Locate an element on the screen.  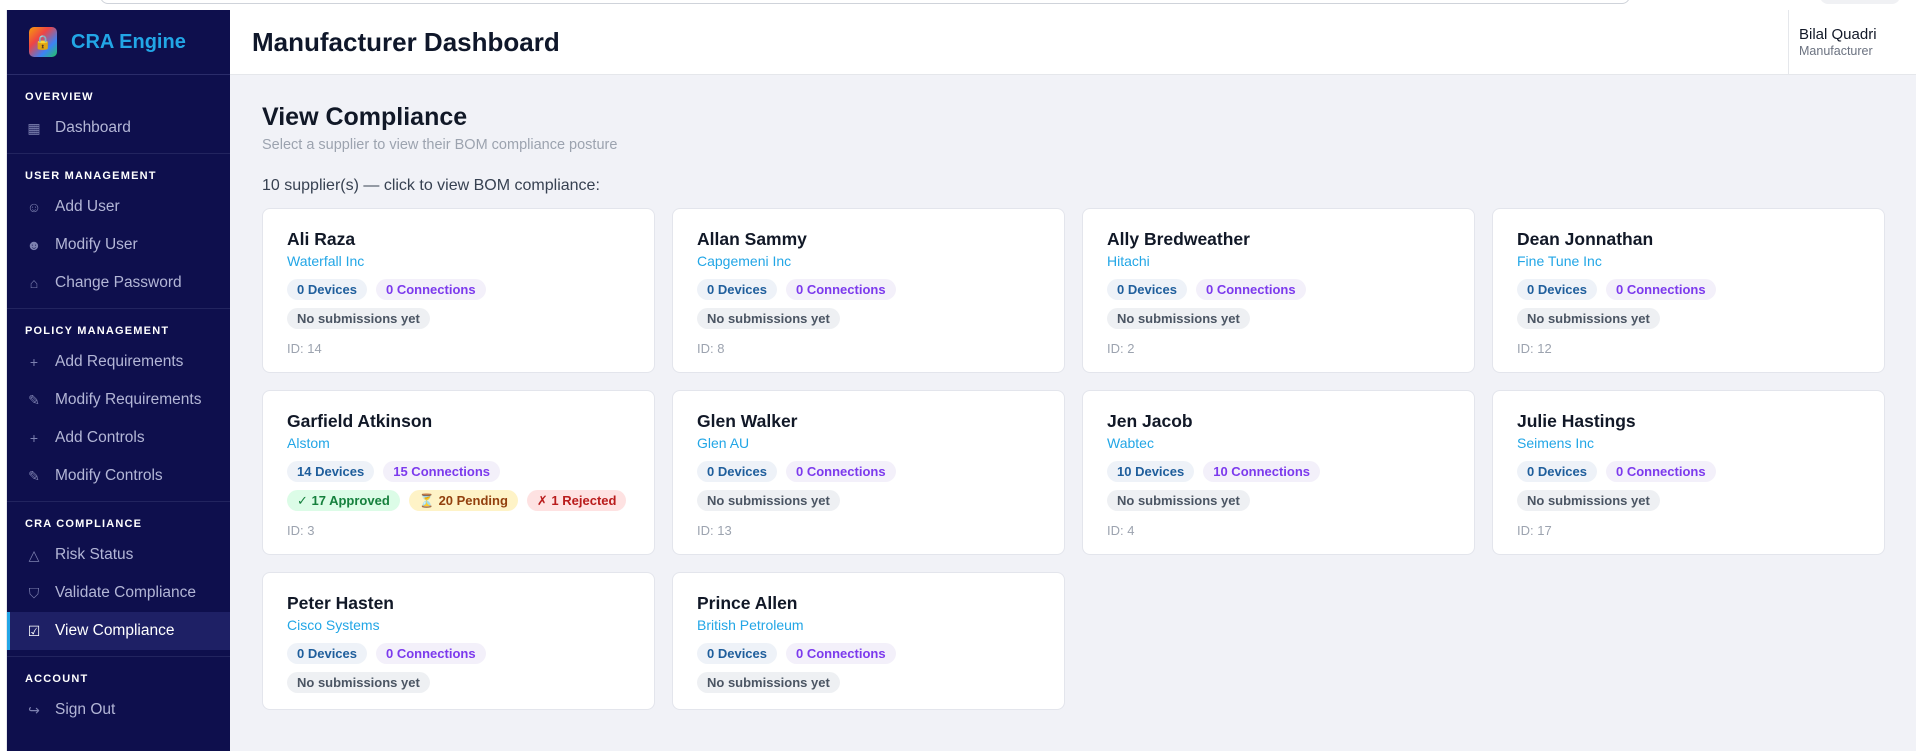
sidebar-item-label: Modify User is located at coordinates (96, 244).